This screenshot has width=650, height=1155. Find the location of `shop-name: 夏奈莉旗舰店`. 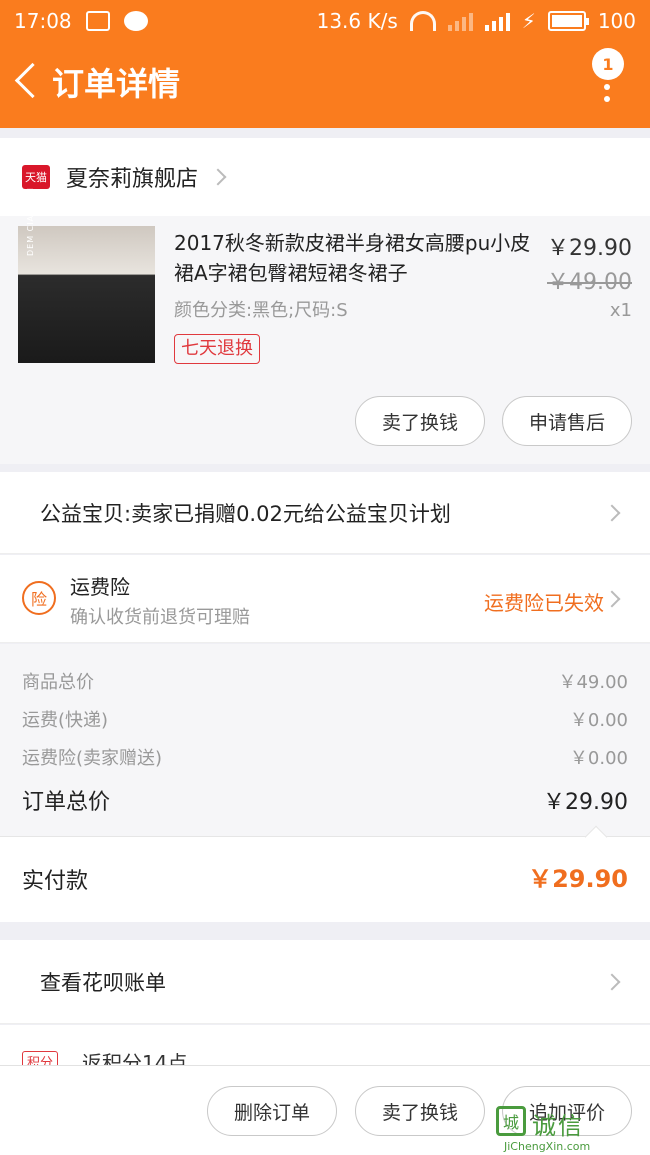

shop-name: 夏奈莉旗舰店 is located at coordinates (132, 179).